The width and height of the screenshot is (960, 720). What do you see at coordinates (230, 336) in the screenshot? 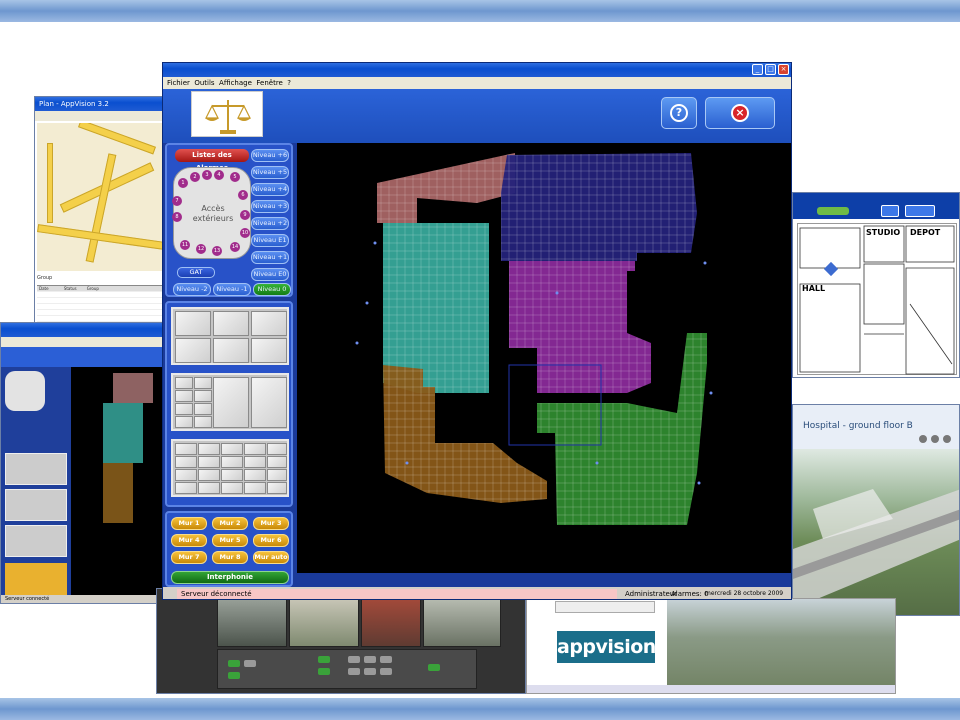
I see `layout-2x3` at bounding box center [230, 336].